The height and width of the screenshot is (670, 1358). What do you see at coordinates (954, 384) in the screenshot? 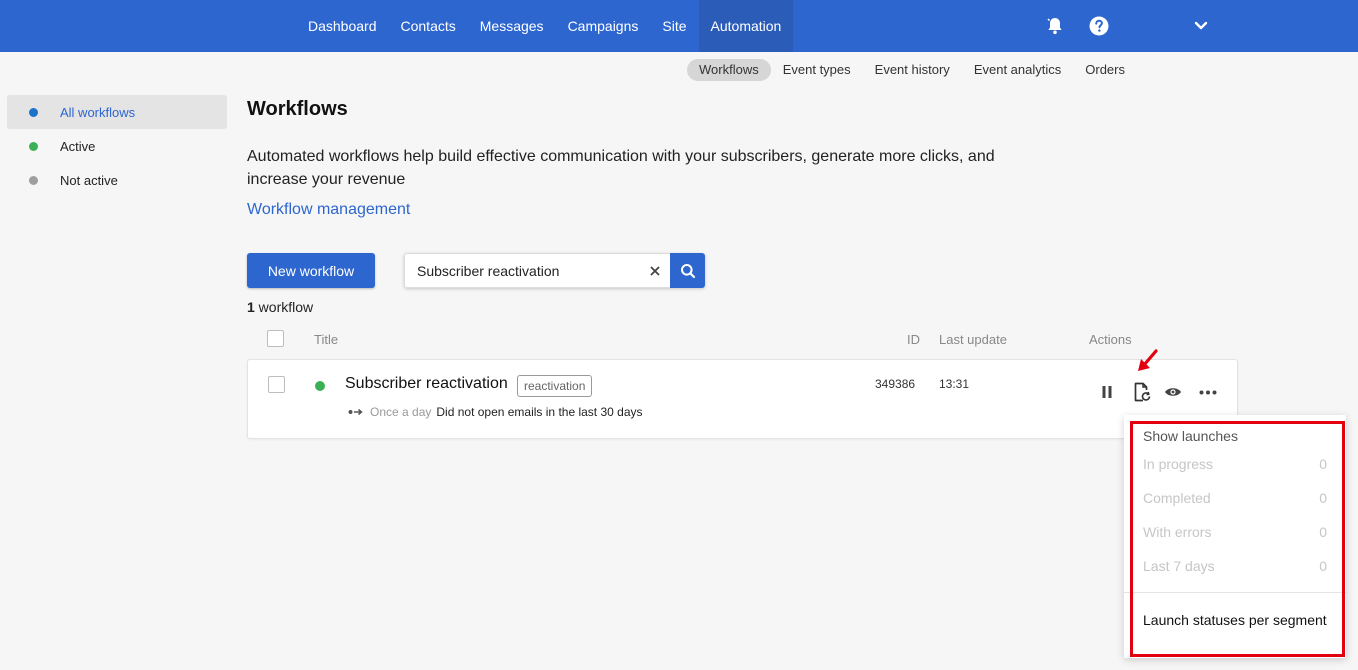
I see `workflow-last-update: 13:31` at bounding box center [954, 384].